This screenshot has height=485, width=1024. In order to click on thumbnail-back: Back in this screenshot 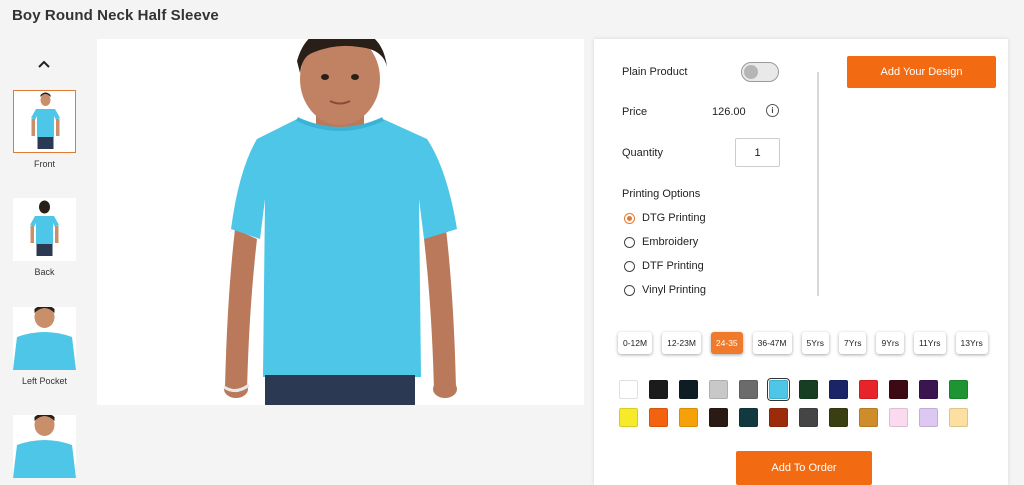, I will do `click(44, 237)`.